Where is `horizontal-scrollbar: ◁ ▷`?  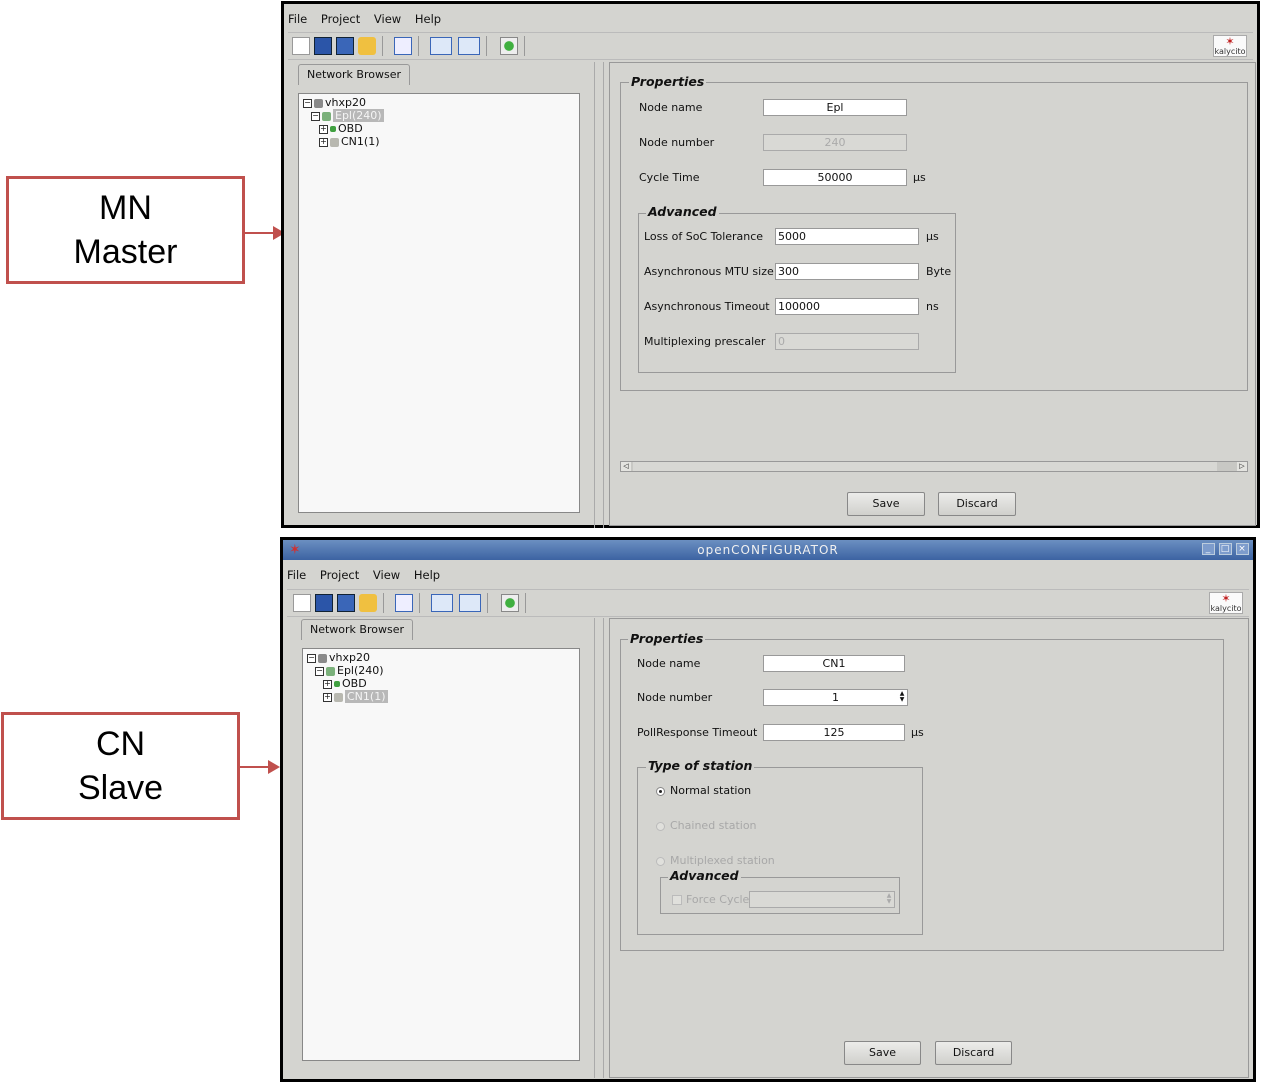 horizontal-scrollbar: ◁ ▷ is located at coordinates (934, 466).